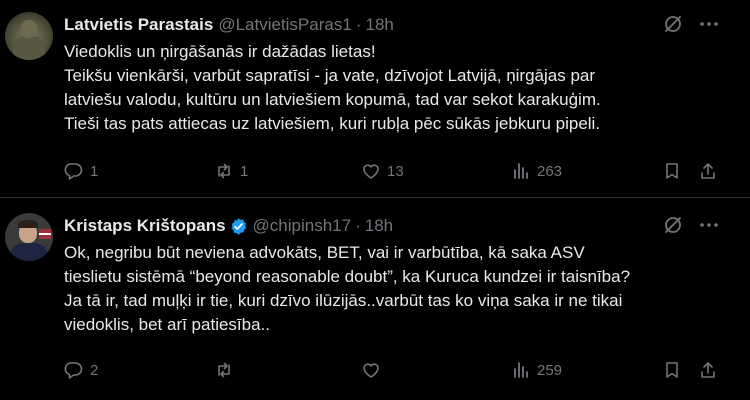 The width and height of the screenshot is (750, 400). I want to click on author-name: Kristaps Krištopans, so click(145, 226).